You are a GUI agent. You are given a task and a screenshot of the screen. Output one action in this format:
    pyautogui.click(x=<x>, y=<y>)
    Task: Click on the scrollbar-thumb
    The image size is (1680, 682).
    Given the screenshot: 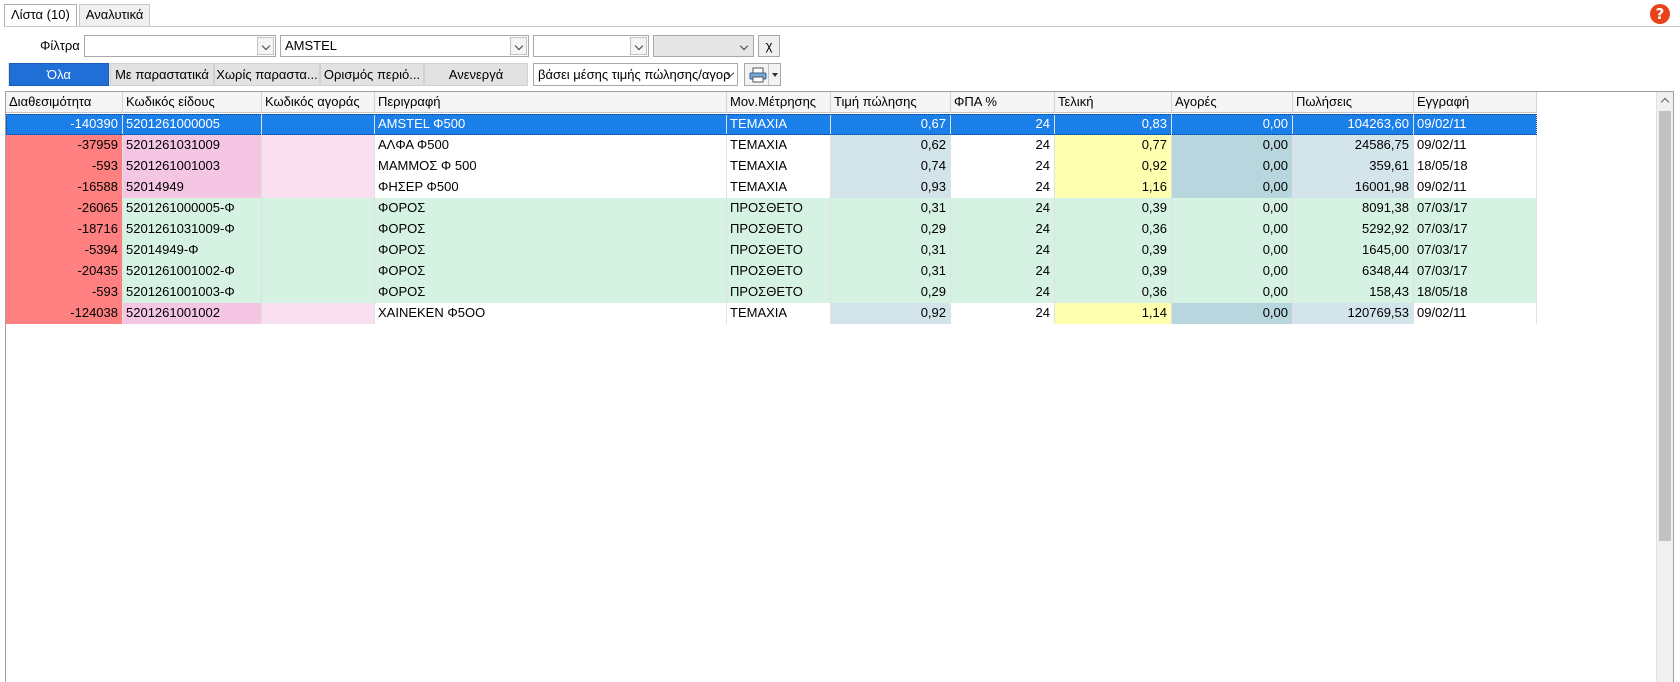 What is the action you would take?
    pyautogui.click(x=1665, y=326)
    